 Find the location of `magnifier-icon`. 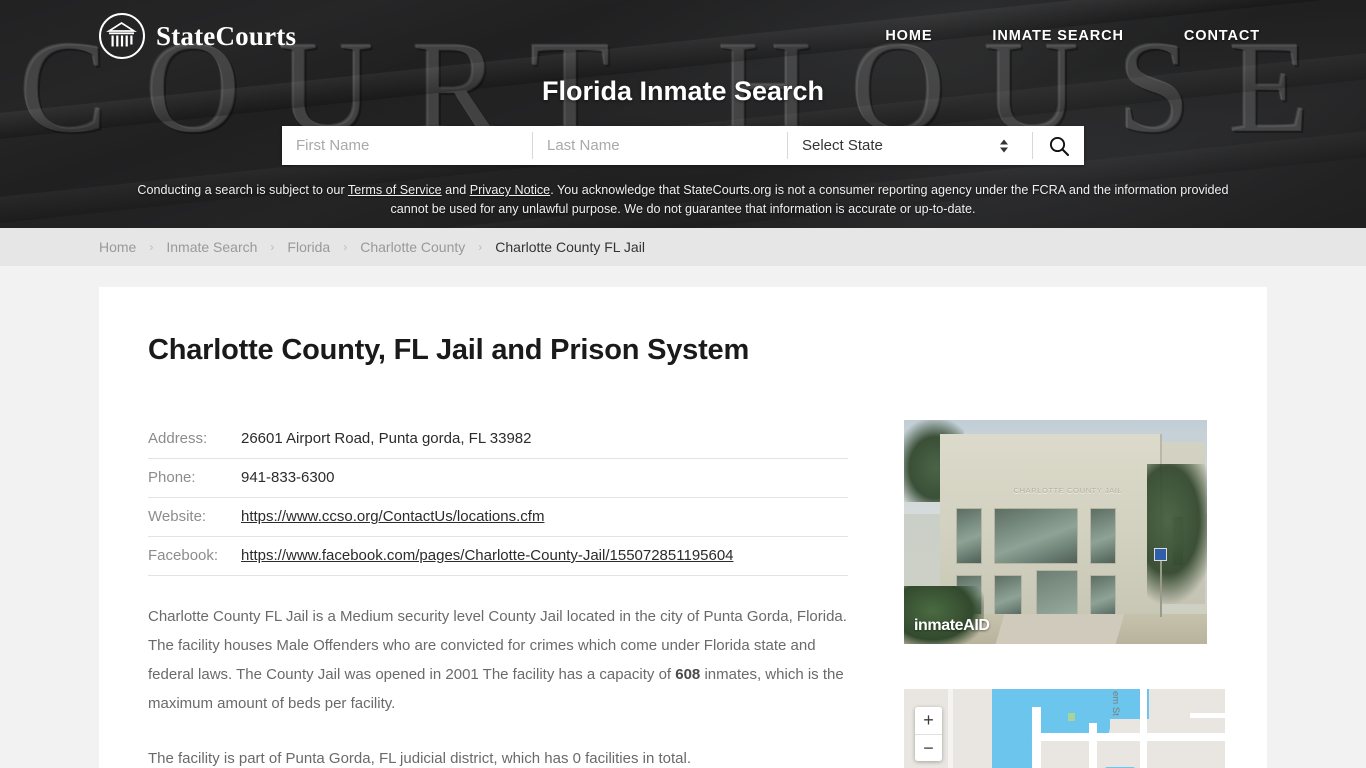

magnifier-icon is located at coordinates (1059, 146).